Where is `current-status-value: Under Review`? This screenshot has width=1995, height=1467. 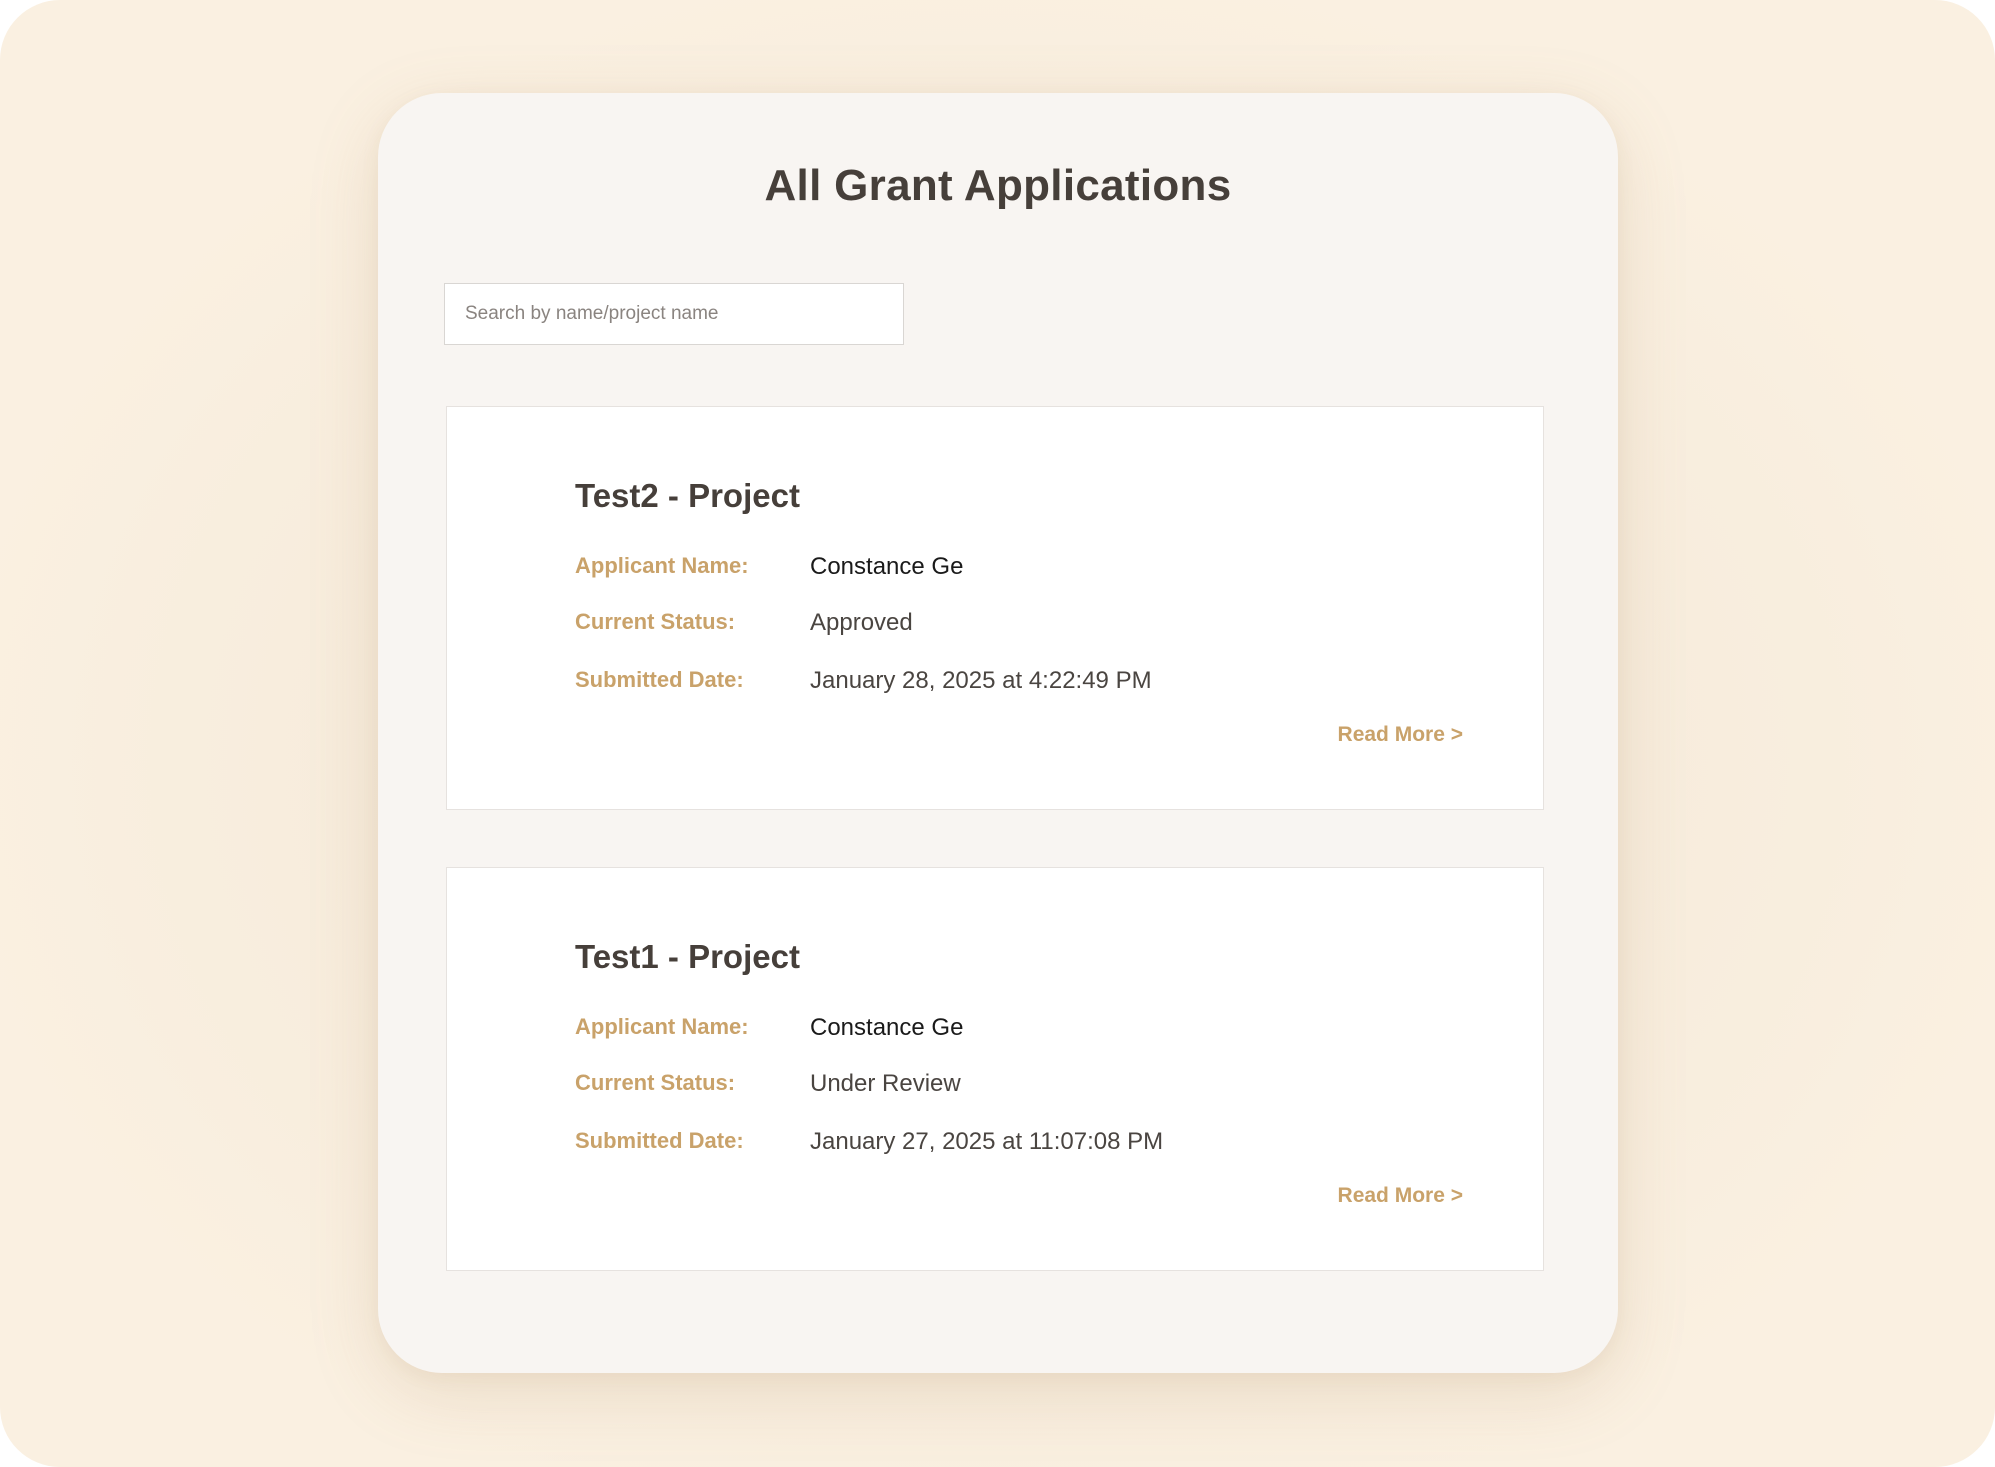
current-status-value: Under Review is located at coordinates (885, 1083).